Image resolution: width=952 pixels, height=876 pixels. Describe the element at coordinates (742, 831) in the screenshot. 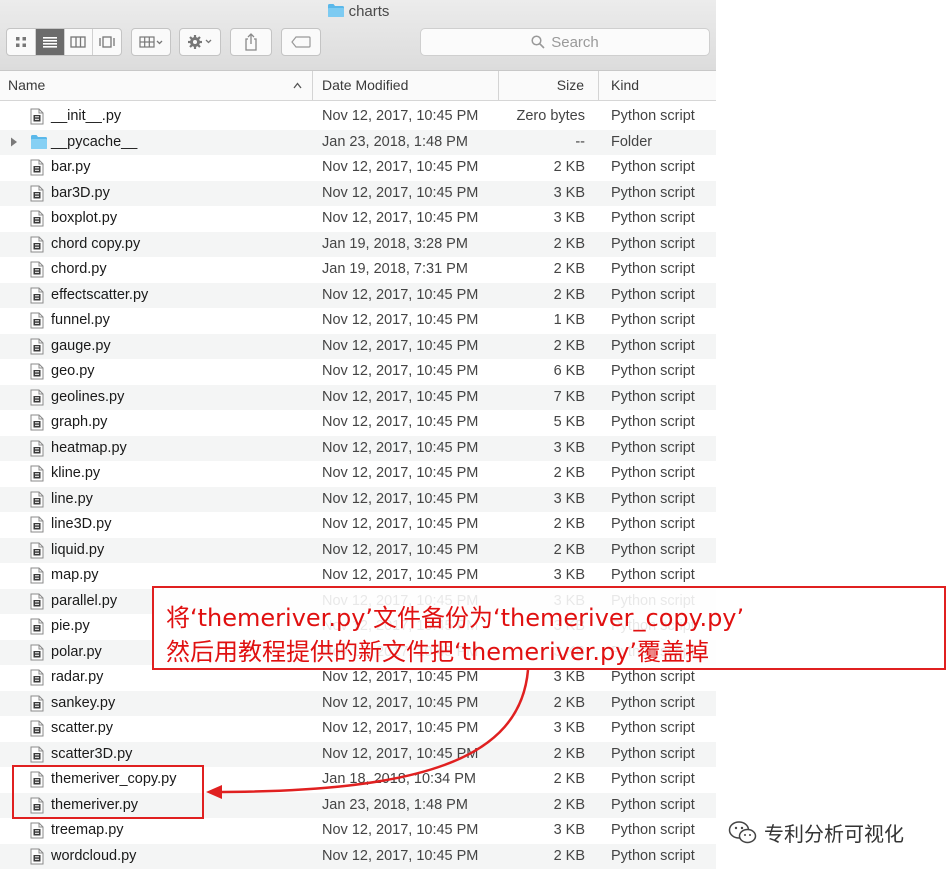

I see `wechat-icon` at that location.